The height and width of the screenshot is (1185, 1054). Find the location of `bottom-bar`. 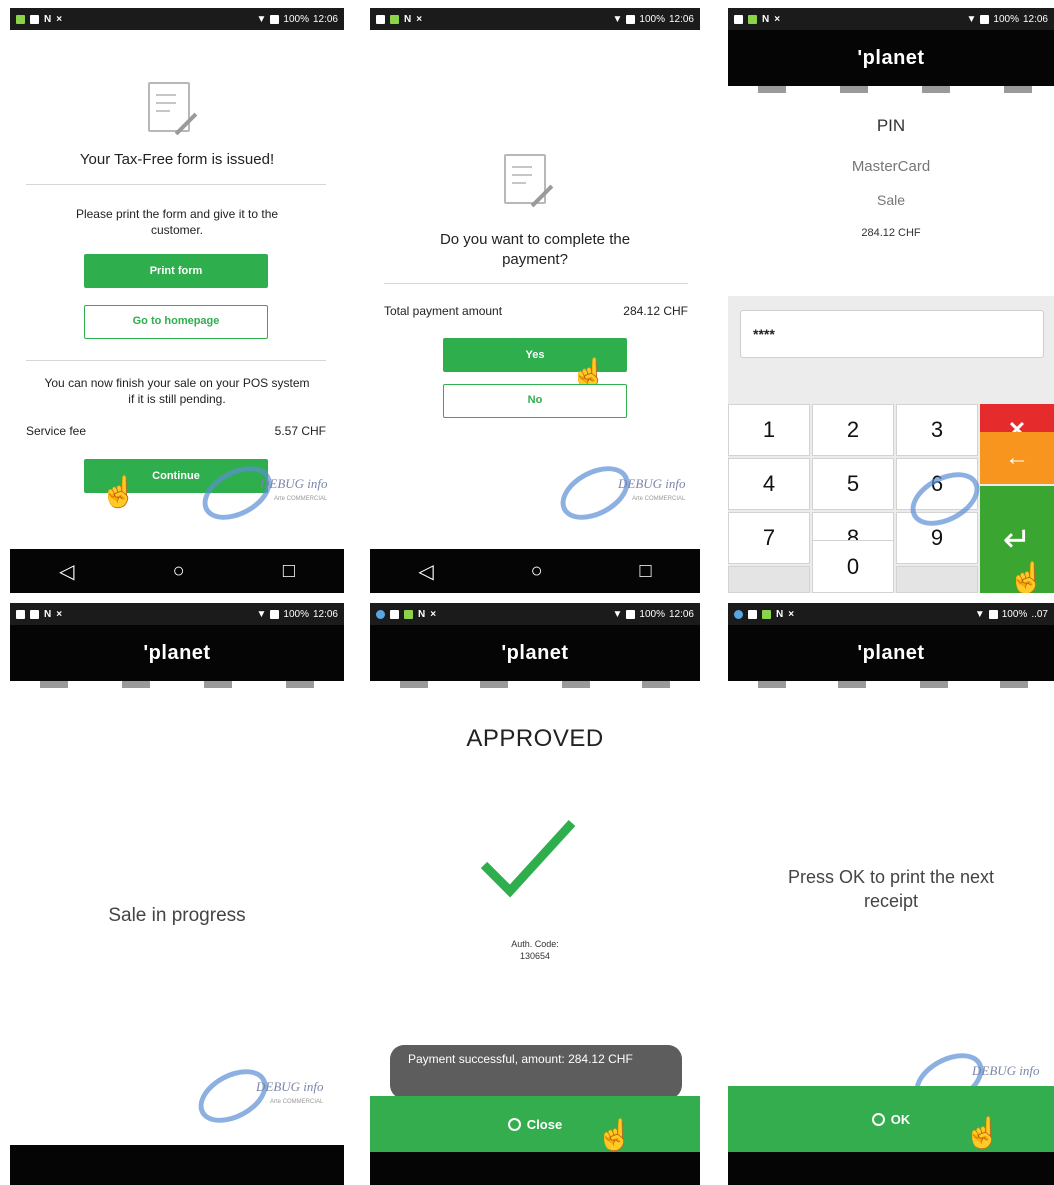

bottom-bar is located at coordinates (535, 1168).